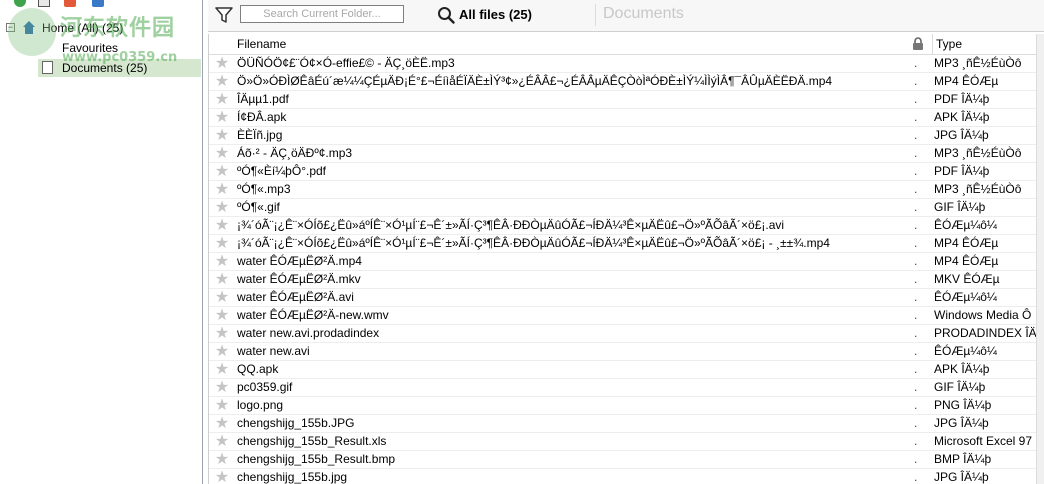 Image resolution: width=1044 pixels, height=484 pixels. Describe the element at coordinates (962, 369) in the screenshot. I see `file-type: APK ÎÄ¼þ` at that location.